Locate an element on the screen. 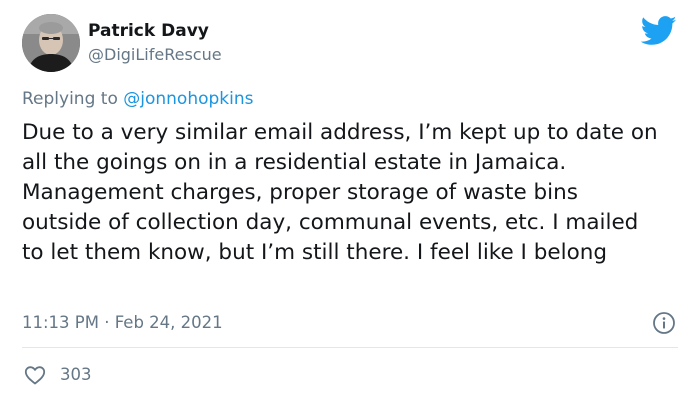 This screenshot has height=402, width=700. reply-mention-link: @jonnohopkins is located at coordinates (188, 99).